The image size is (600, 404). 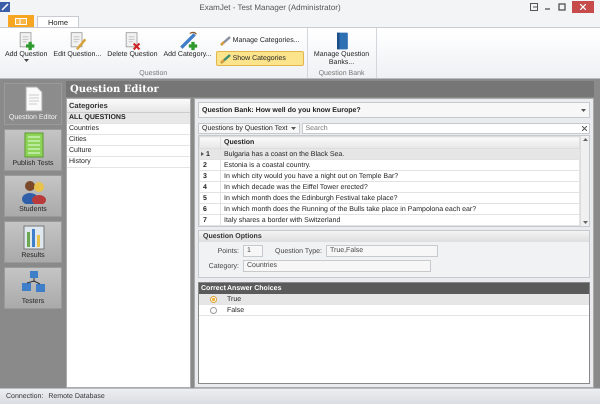 I want to click on menu-icon, so click(x=21, y=21).